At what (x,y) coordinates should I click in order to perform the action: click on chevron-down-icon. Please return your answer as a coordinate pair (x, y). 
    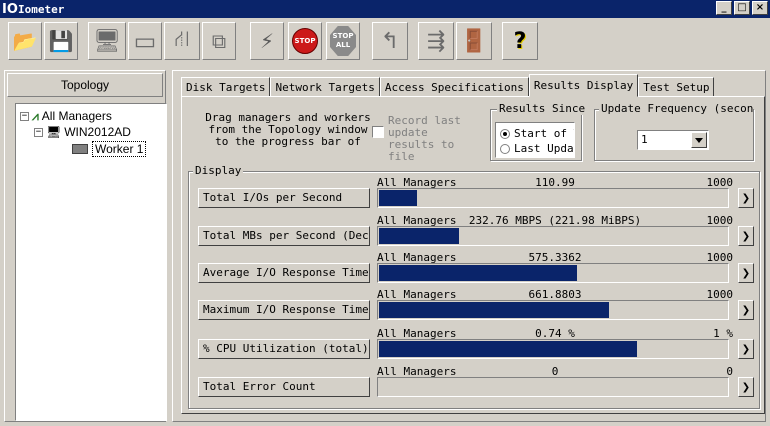
    Looking at the image, I should click on (699, 140).